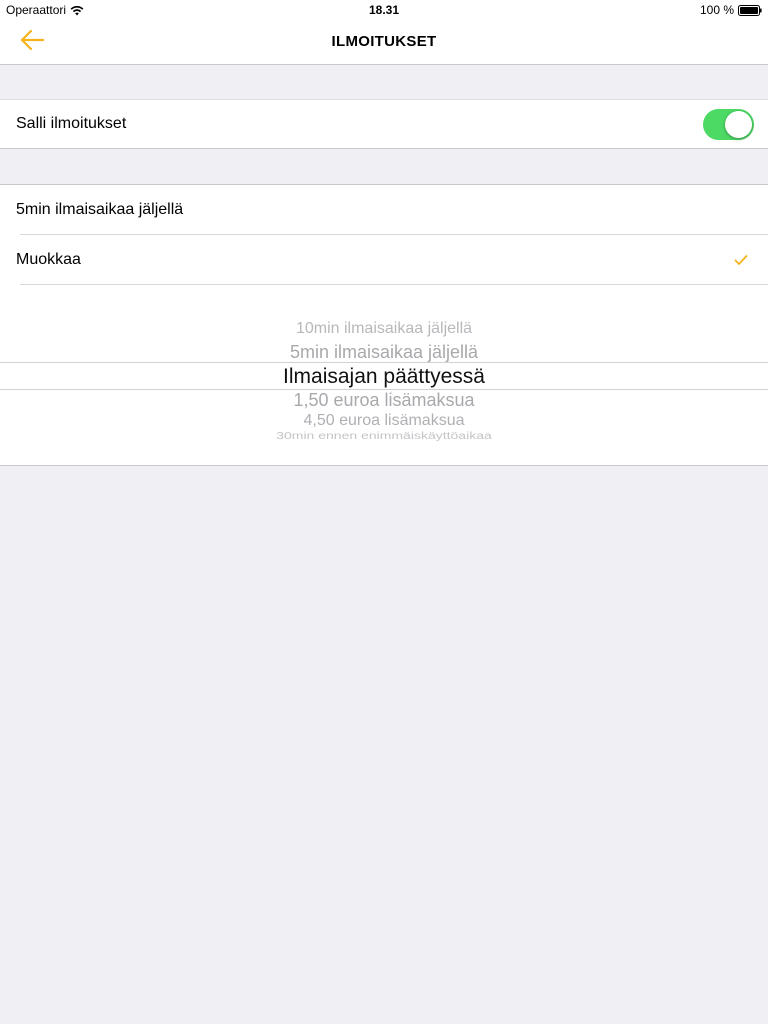  Describe the element at coordinates (384, 329) in the screenshot. I see `picker-item: 10min ilmaisaikaa jäljellä` at that location.